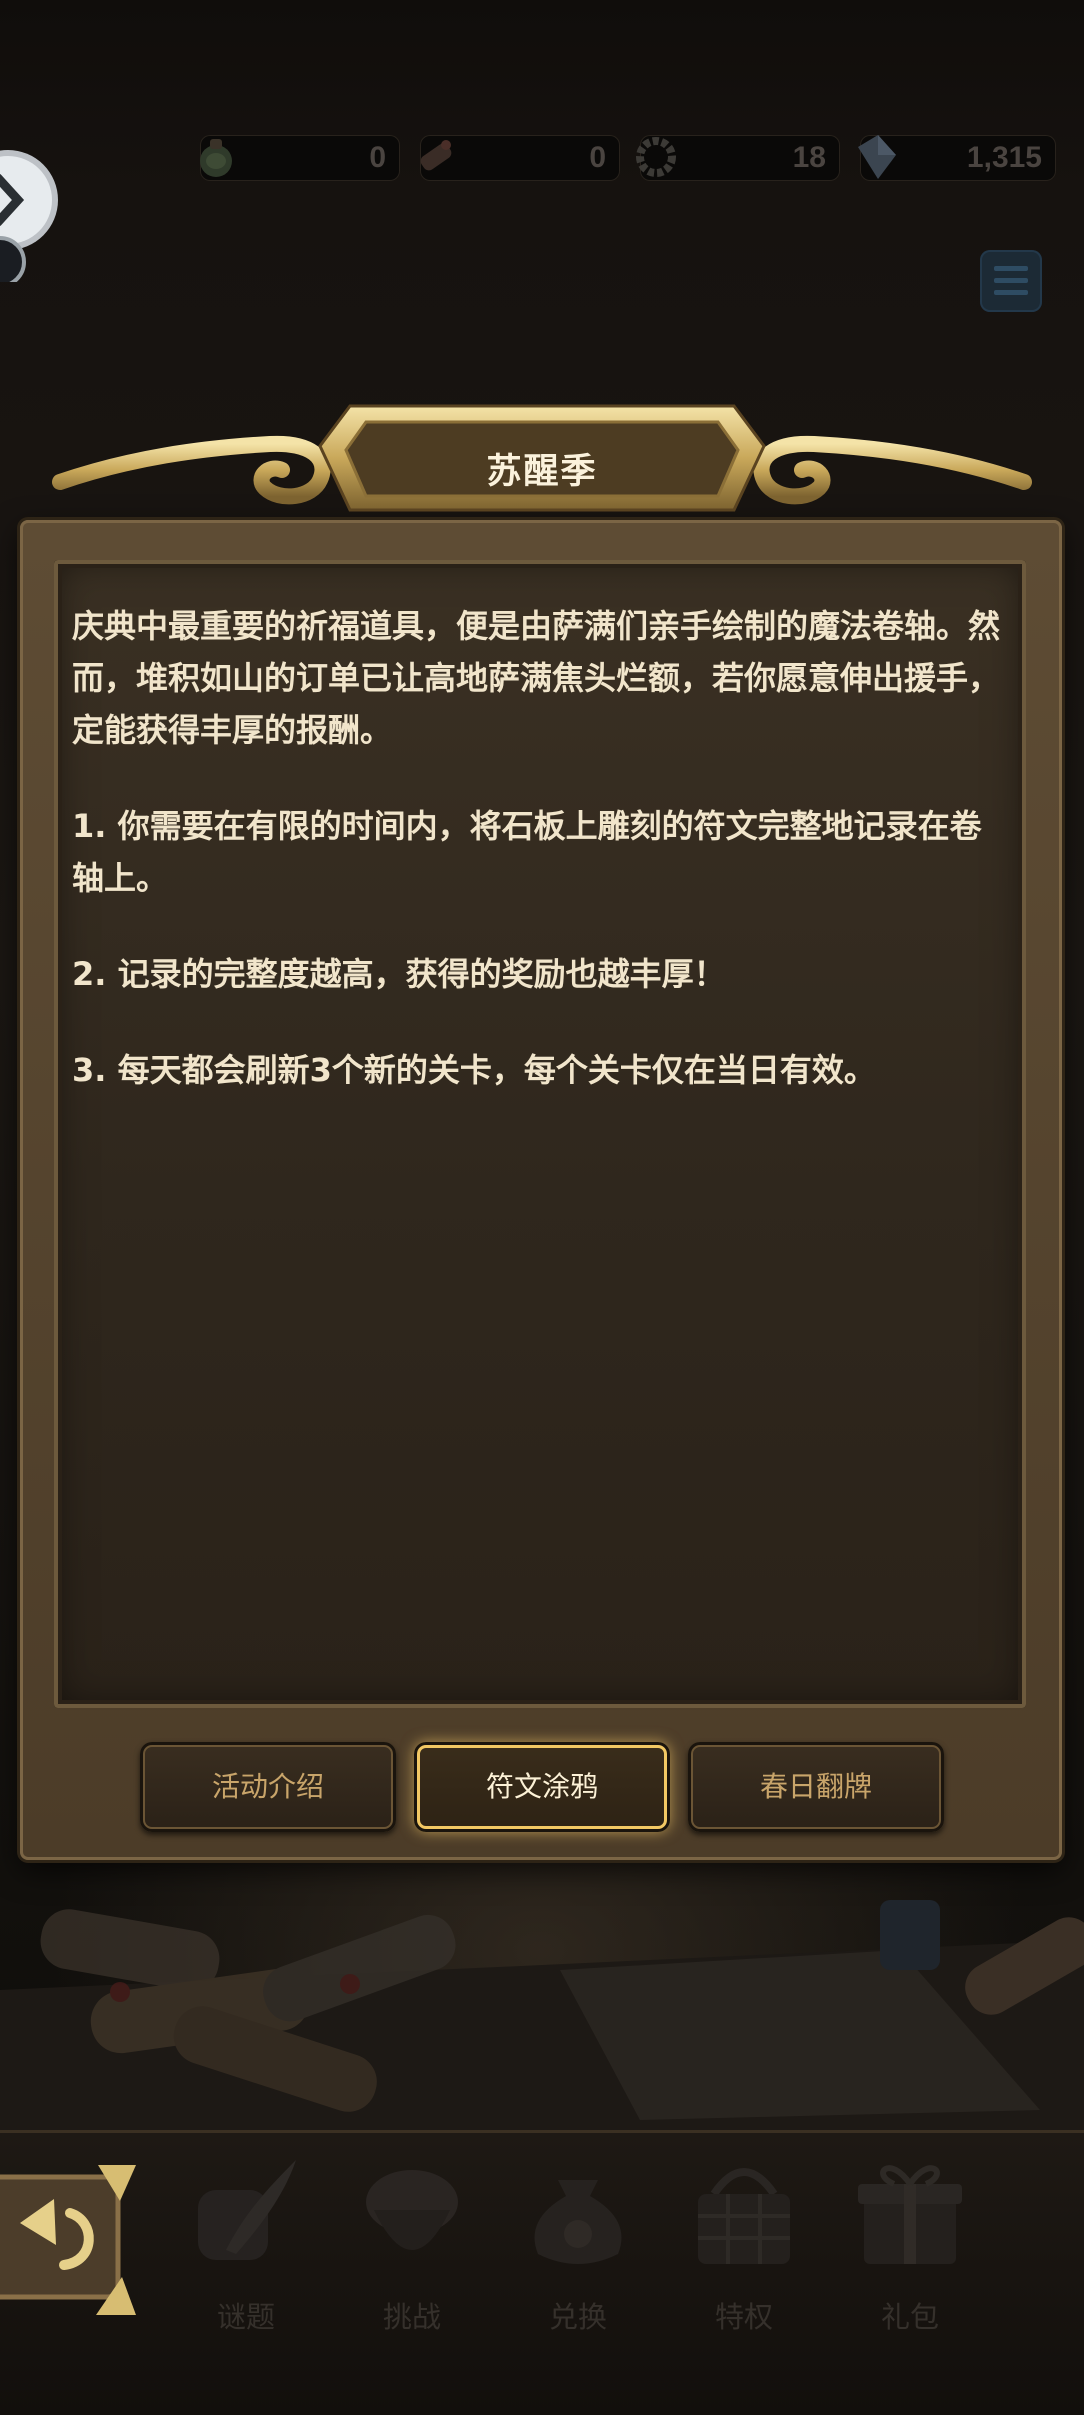 The height and width of the screenshot is (2415, 1084). Describe the element at coordinates (1011, 281) in the screenshot. I see `list-menu-button` at that location.